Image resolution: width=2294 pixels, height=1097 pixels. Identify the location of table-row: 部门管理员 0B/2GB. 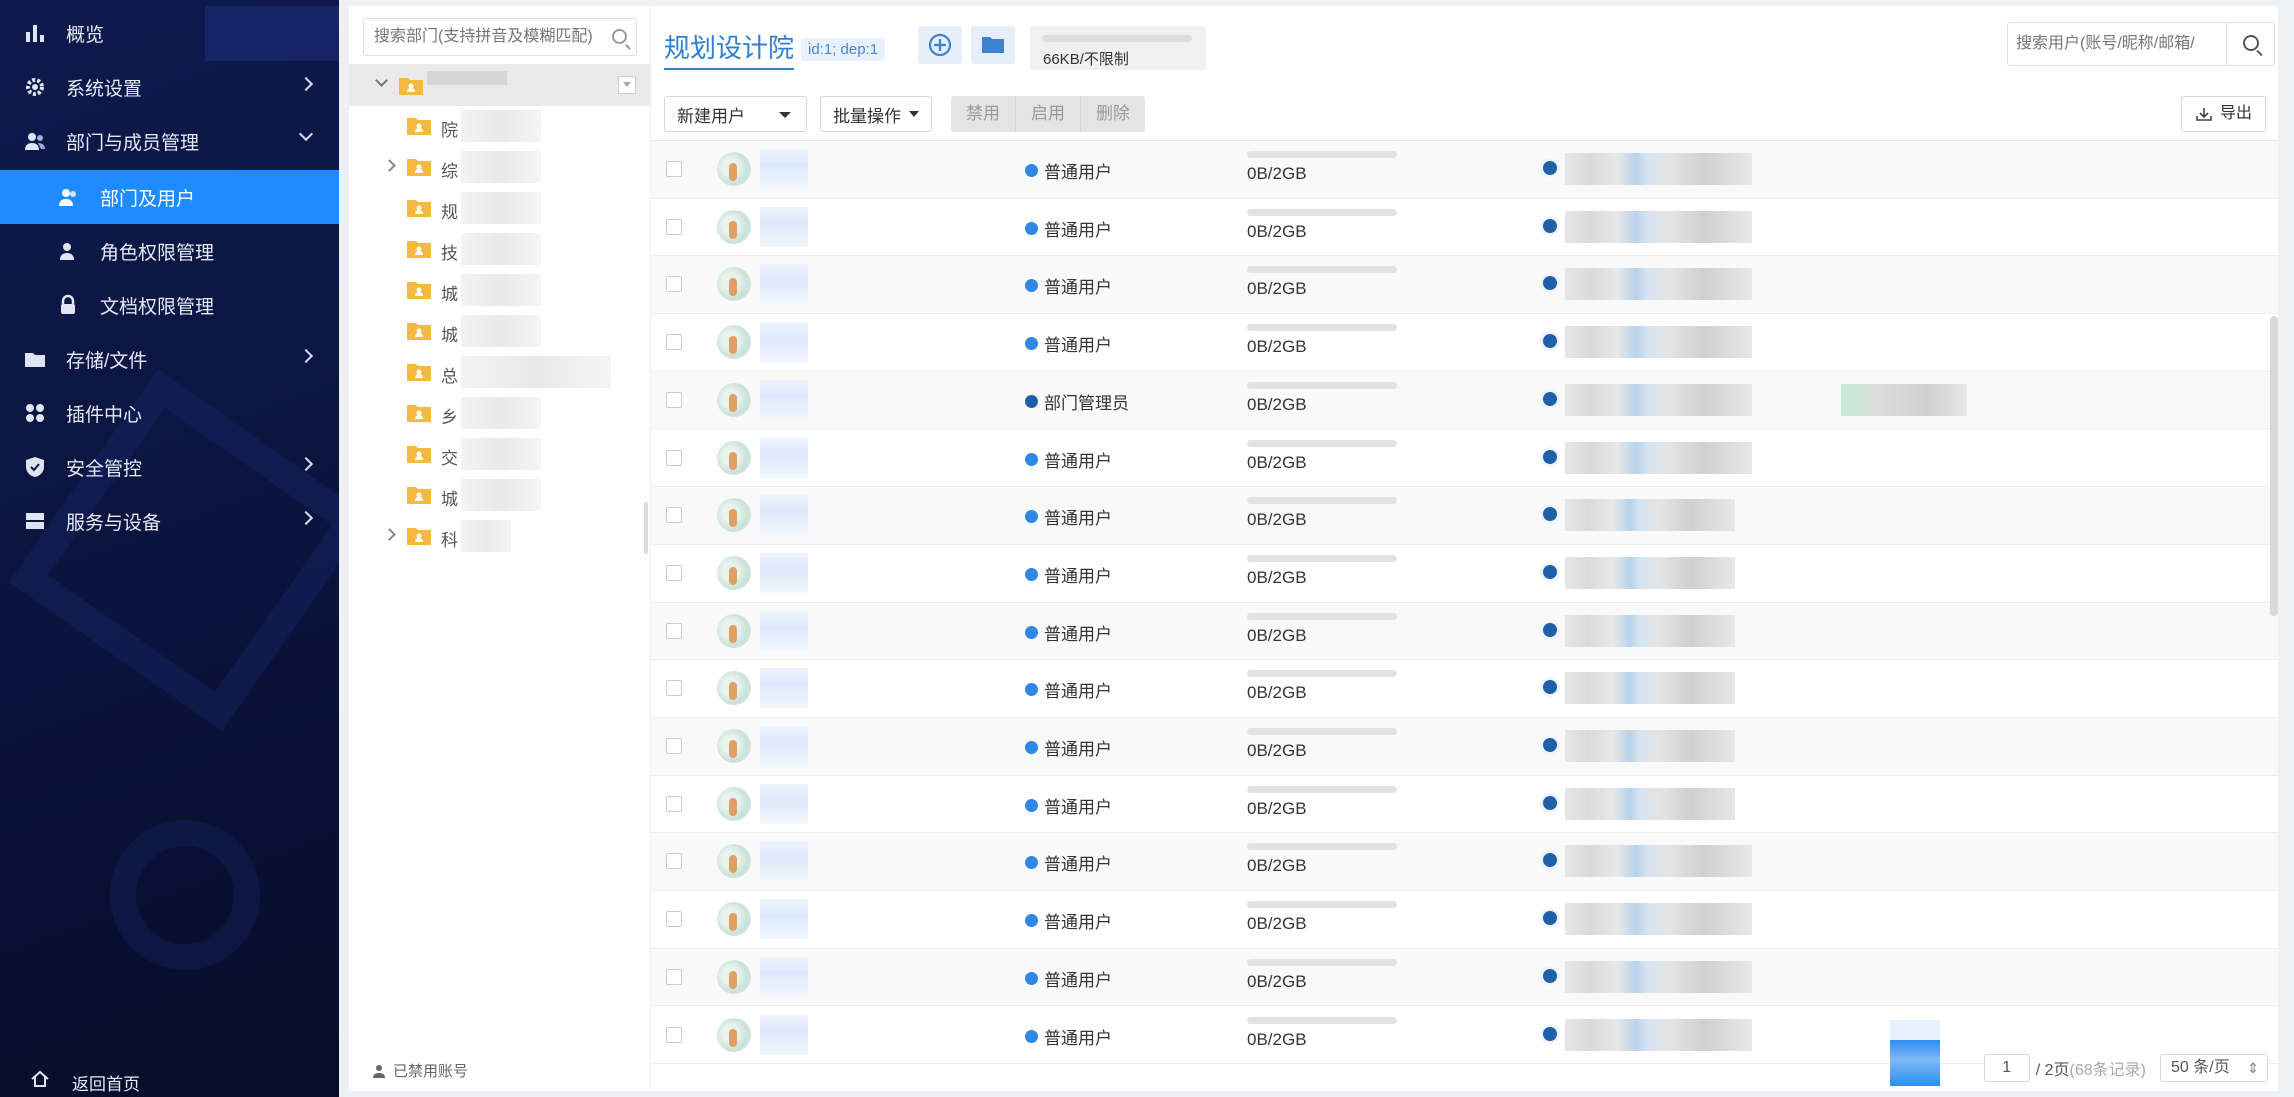
(1464, 400).